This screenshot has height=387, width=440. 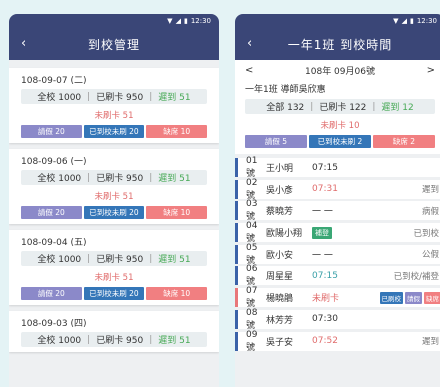 What do you see at coordinates (404, 141) in the screenshot?
I see `absent-button: 缺席 2` at bounding box center [404, 141].